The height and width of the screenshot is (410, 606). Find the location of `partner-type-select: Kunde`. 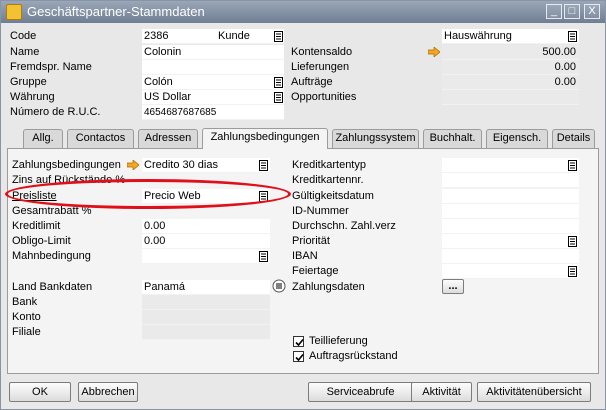

partner-type-select: Kunde is located at coordinates (250, 36).